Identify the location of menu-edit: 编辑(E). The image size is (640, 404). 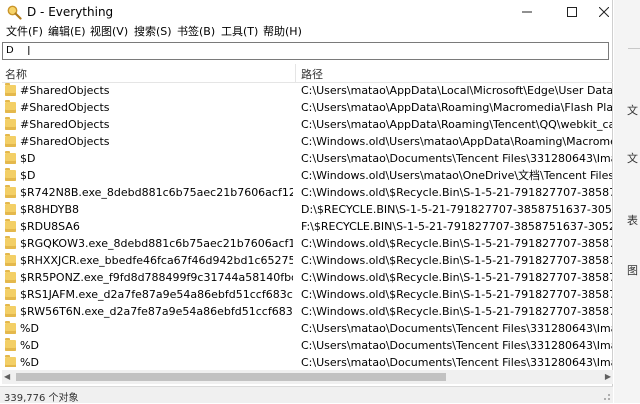
(67, 32).